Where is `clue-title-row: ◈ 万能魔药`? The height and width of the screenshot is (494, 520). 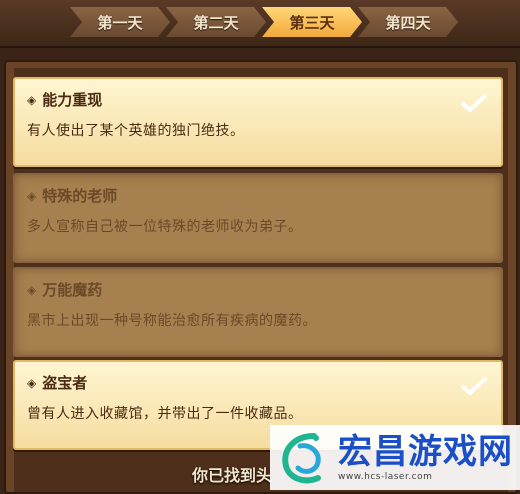 clue-title-row: ◈ 万能魔药 is located at coordinates (258, 289).